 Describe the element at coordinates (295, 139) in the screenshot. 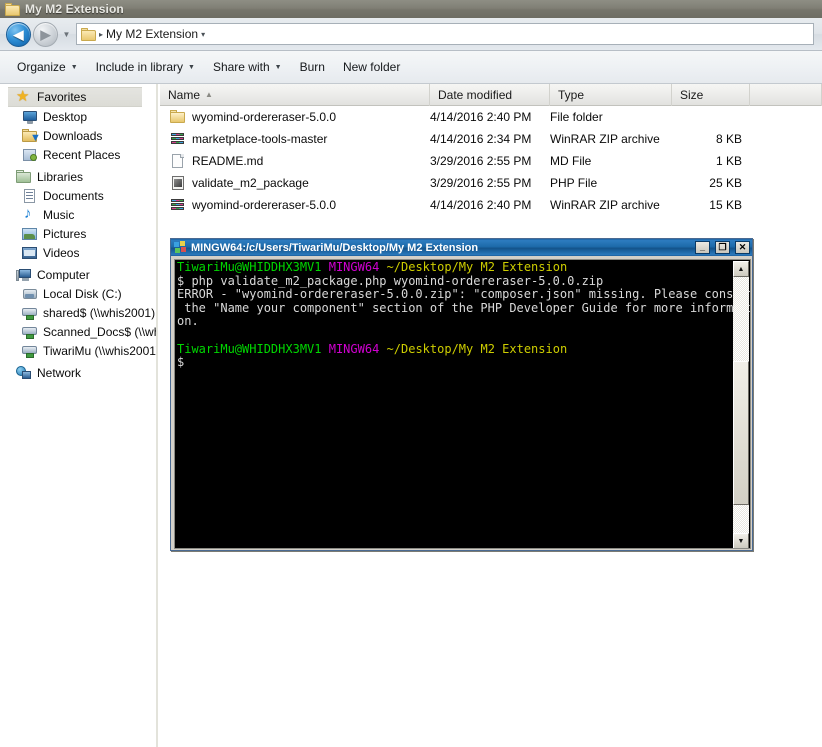

I see `file-name-cell: marketplace-tools-master` at that location.